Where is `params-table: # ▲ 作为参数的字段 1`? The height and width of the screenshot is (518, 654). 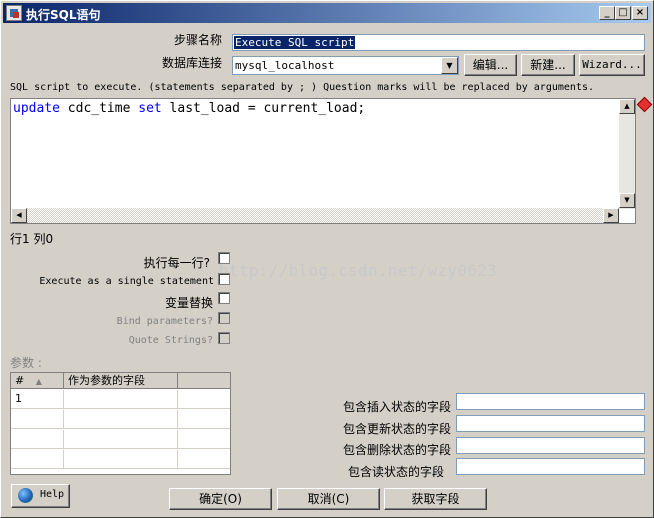
params-table: # ▲ 作为参数的字段 1 is located at coordinates (120, 423).